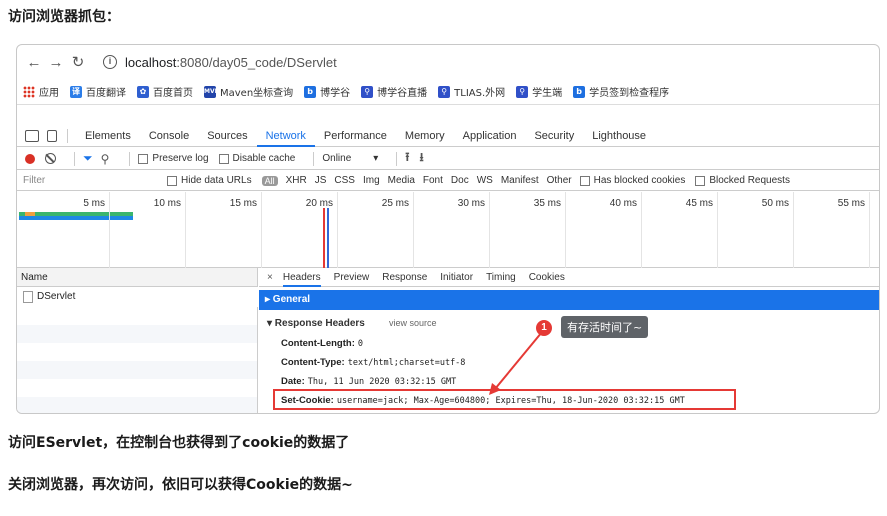 This screenshot has height=516, width=887. What do you see at coordinates (180, 485) in the screenshot?
I see `paragraph-close-browser: 关闭浏览器，再次访问，依旧可以获得Cookie的数据~` at bounding box center [180, 485].